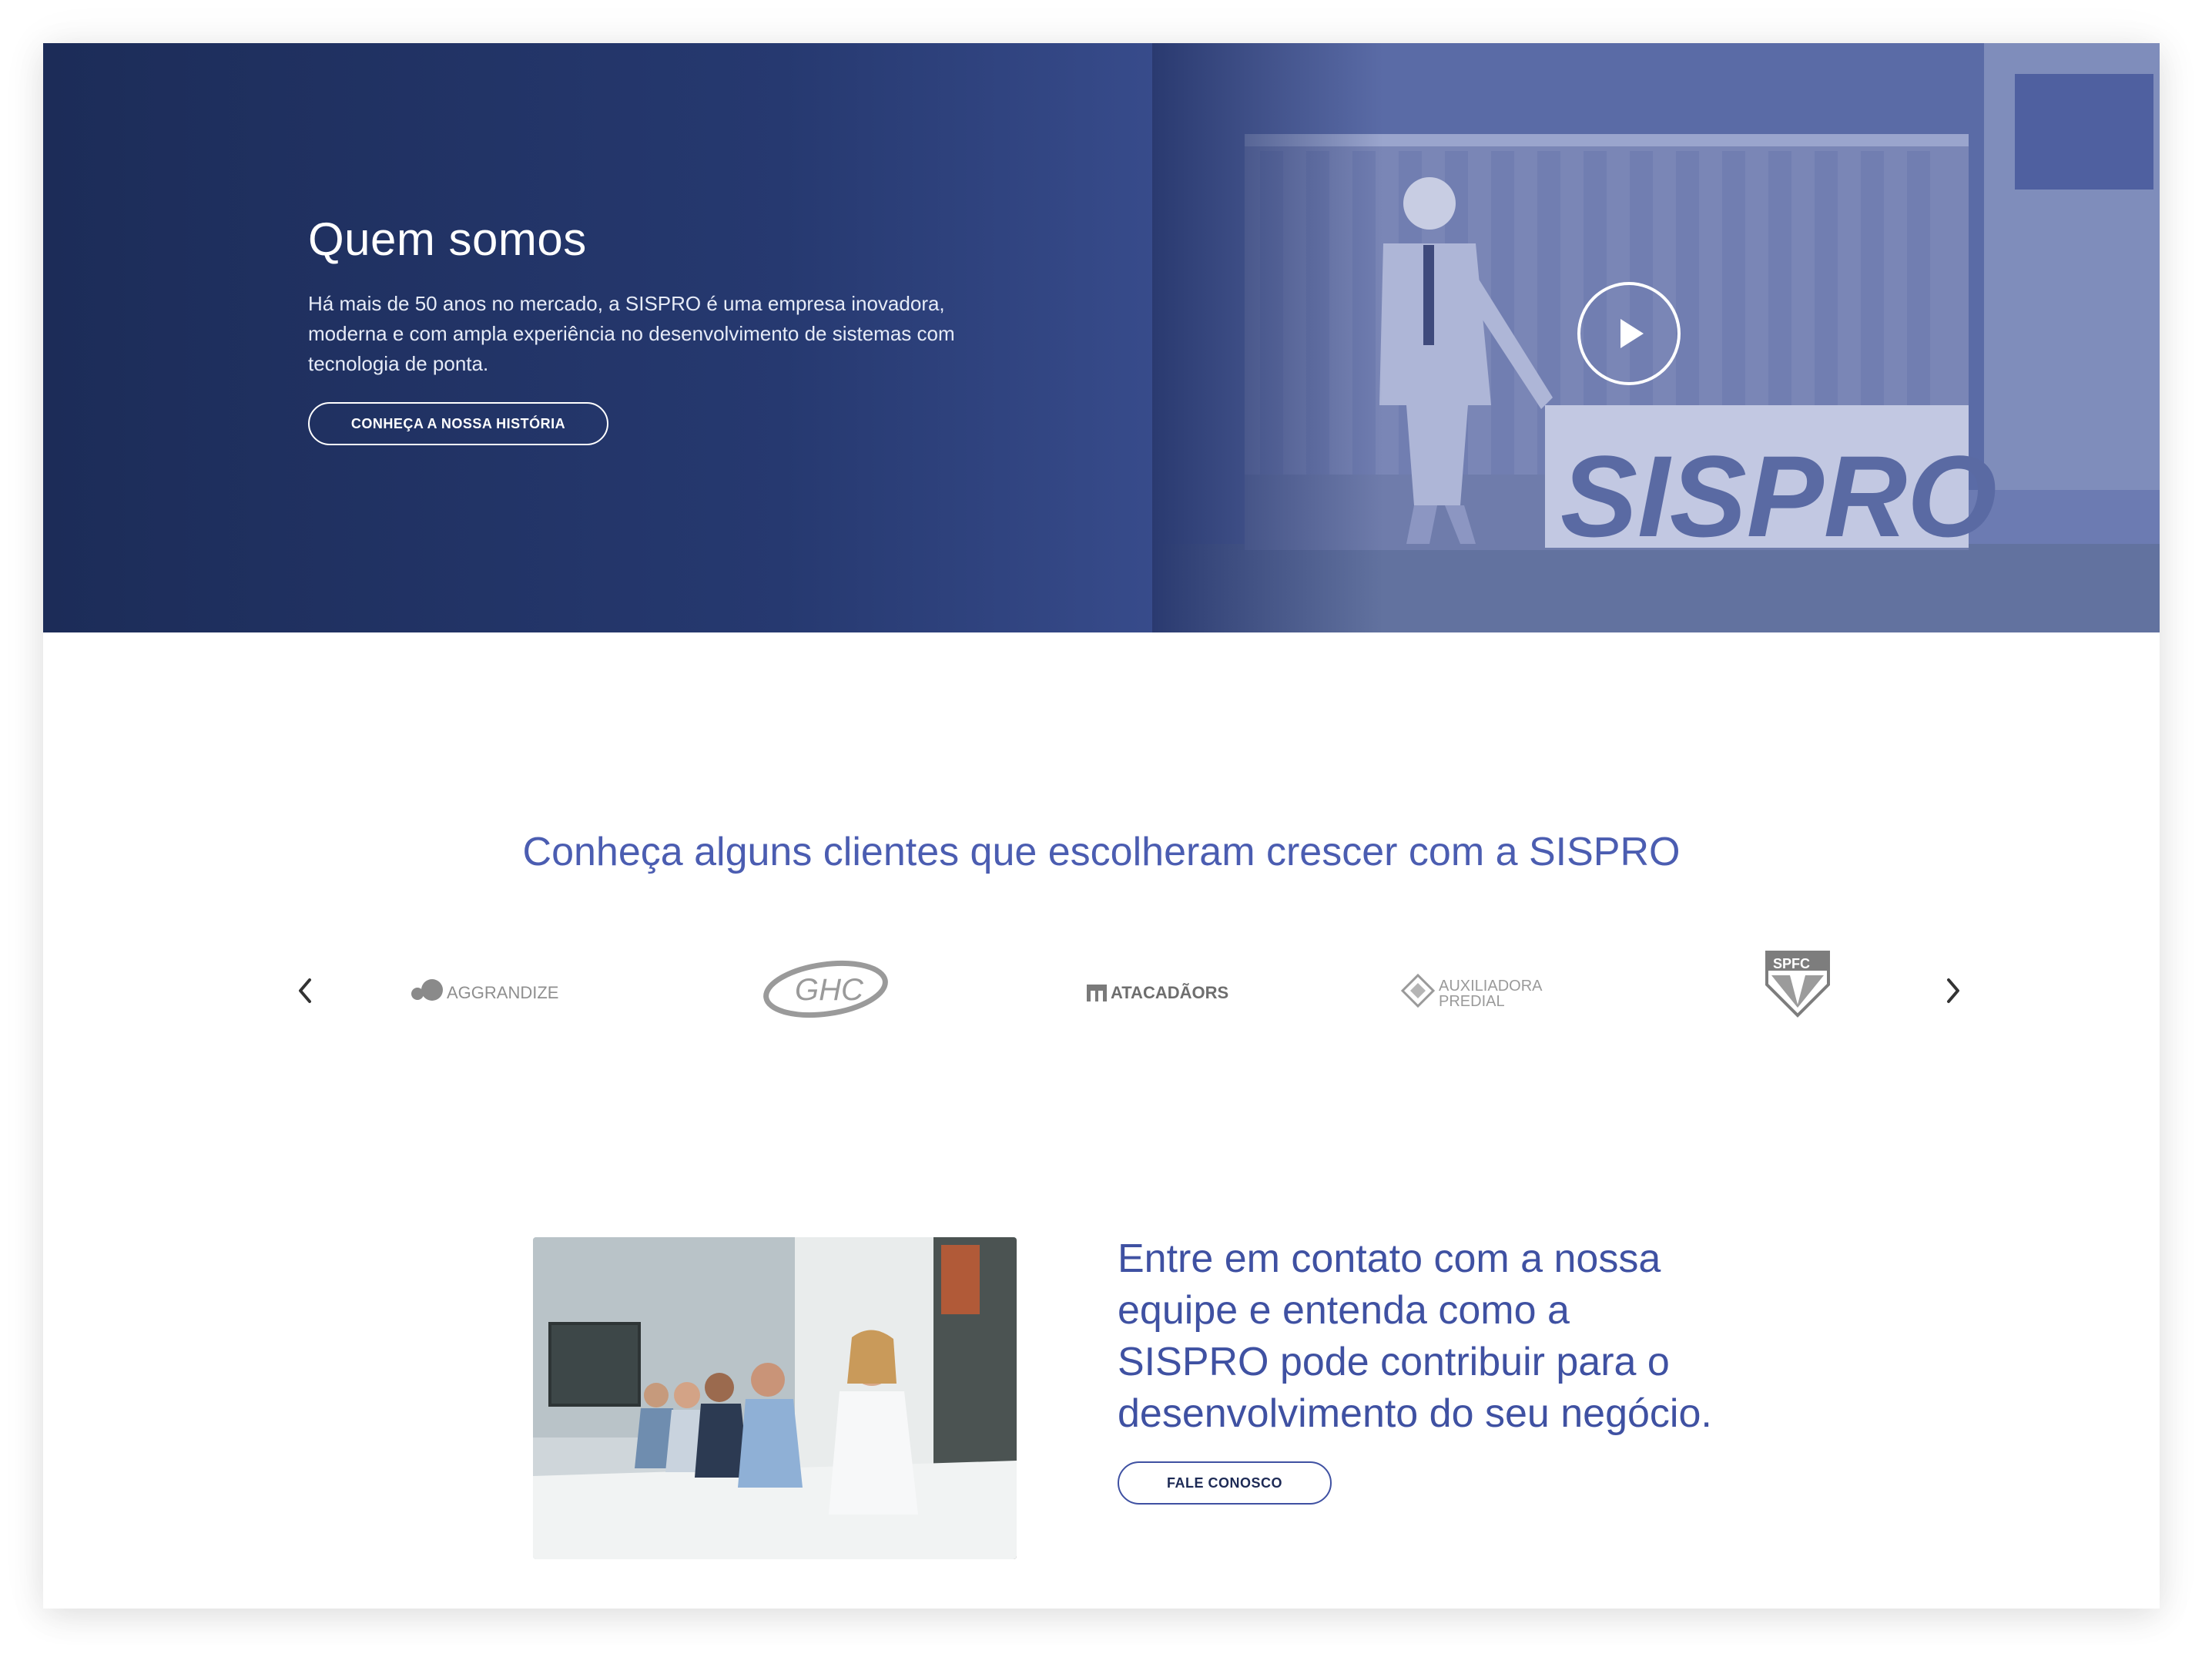  I want to click on client-logo-label: AUXILIADORA, so click(1491, 987).